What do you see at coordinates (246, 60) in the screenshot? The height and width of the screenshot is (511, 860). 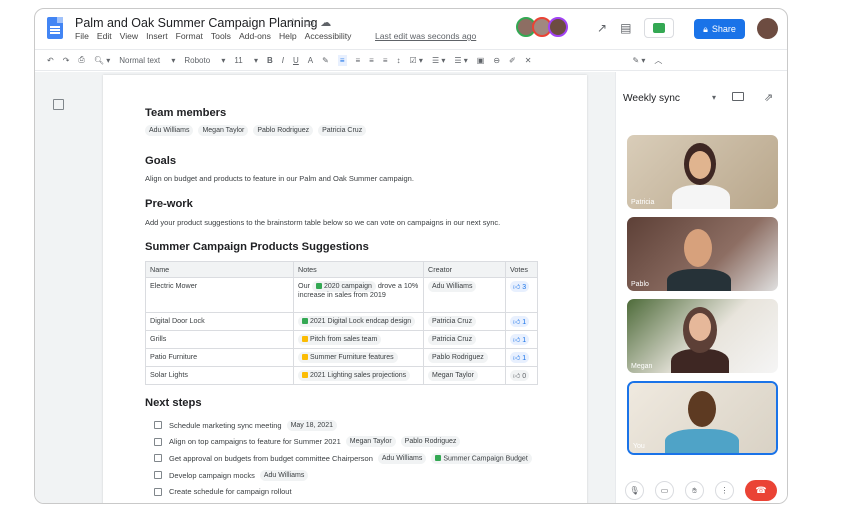 I see `font-size-select: 11 ▾` at bounding box center [246, 60].